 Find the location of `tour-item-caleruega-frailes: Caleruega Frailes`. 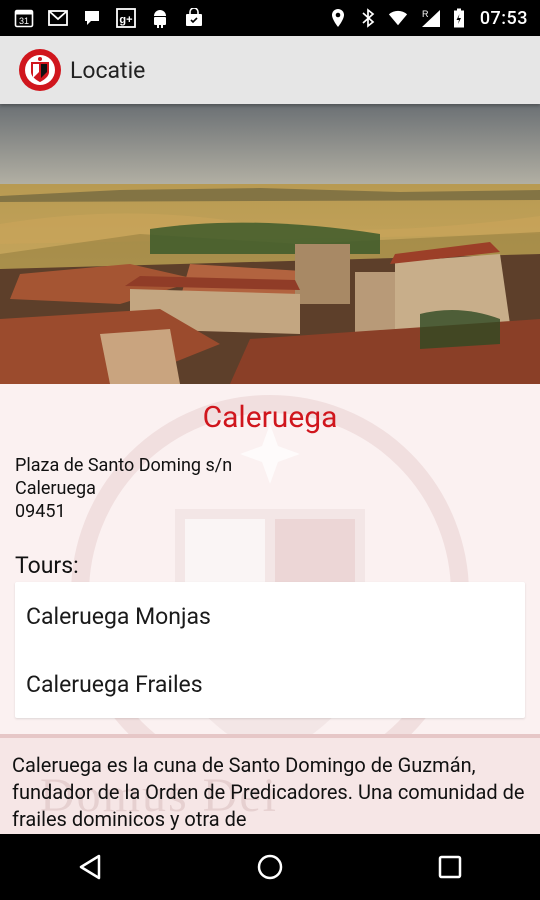

tour-item-caleruega-frailes: Caleruega Frailes is located at coordinates (270, 684).